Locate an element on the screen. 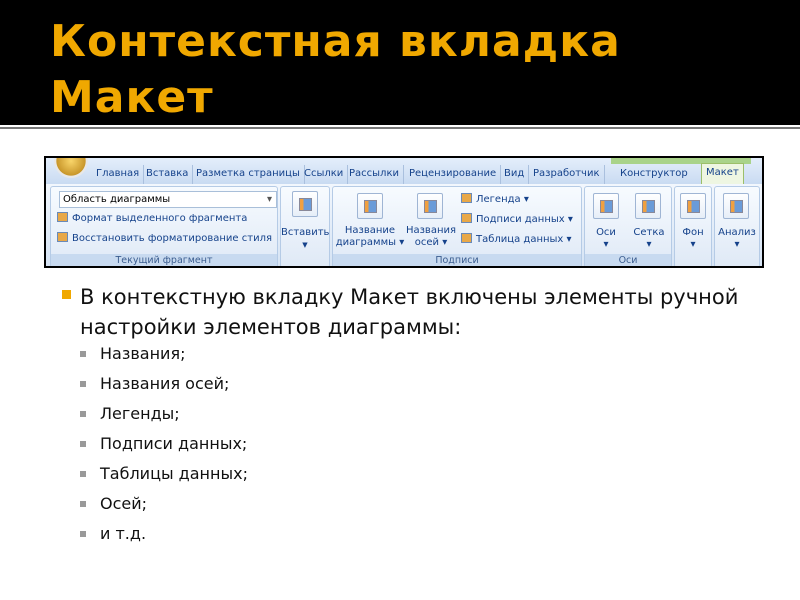 Image resolution: width=800 pixels, height=600 pixels. data-labels-button: Подписи данных ▾ is located at coordinates (517, 219).